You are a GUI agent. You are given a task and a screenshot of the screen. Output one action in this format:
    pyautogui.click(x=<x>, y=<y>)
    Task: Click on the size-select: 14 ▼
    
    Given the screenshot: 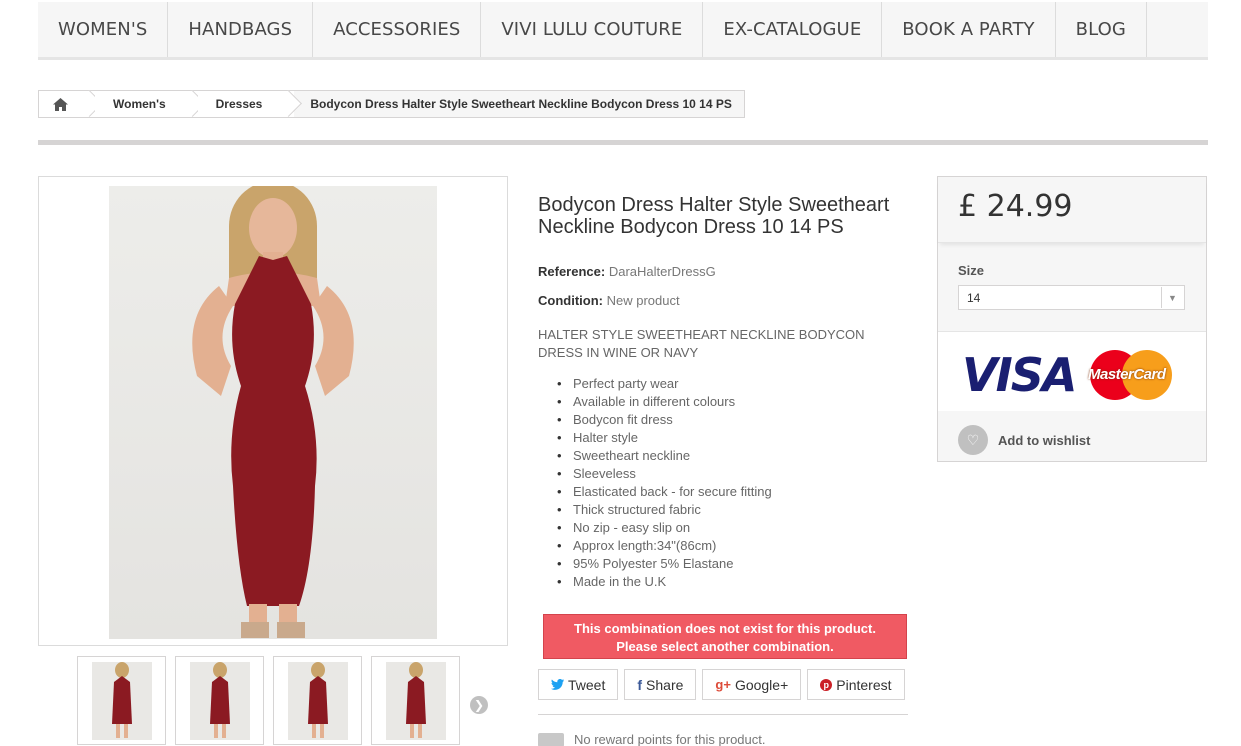 What is the action you would take?
    pyautogui.click(x=1071, y=297)
    